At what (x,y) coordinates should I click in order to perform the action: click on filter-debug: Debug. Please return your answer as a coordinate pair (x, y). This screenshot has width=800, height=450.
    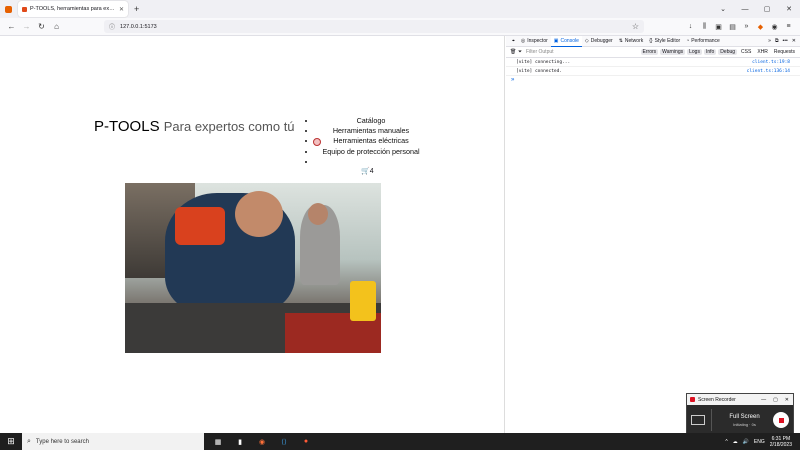
    Looking at the image, I should click on (728, 52).